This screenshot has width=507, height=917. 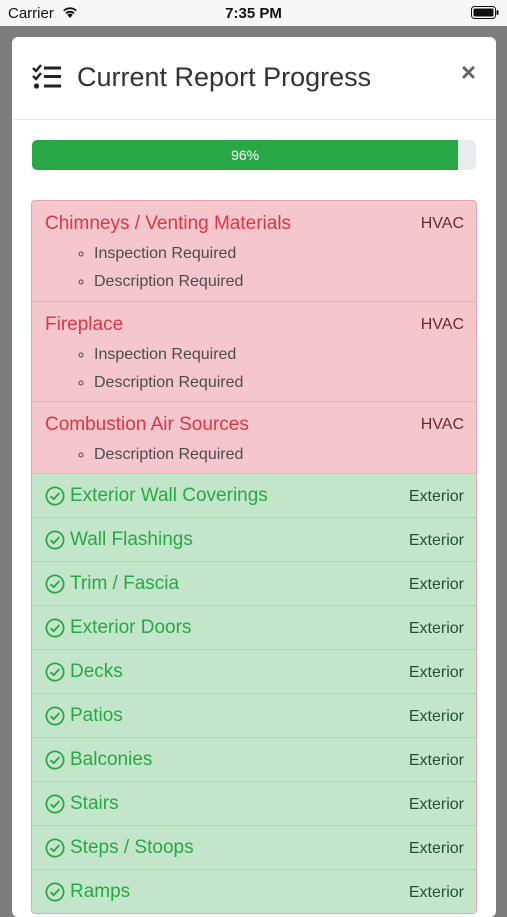 I want to click on progress-bar: 96%, so click(x=245, y=155).